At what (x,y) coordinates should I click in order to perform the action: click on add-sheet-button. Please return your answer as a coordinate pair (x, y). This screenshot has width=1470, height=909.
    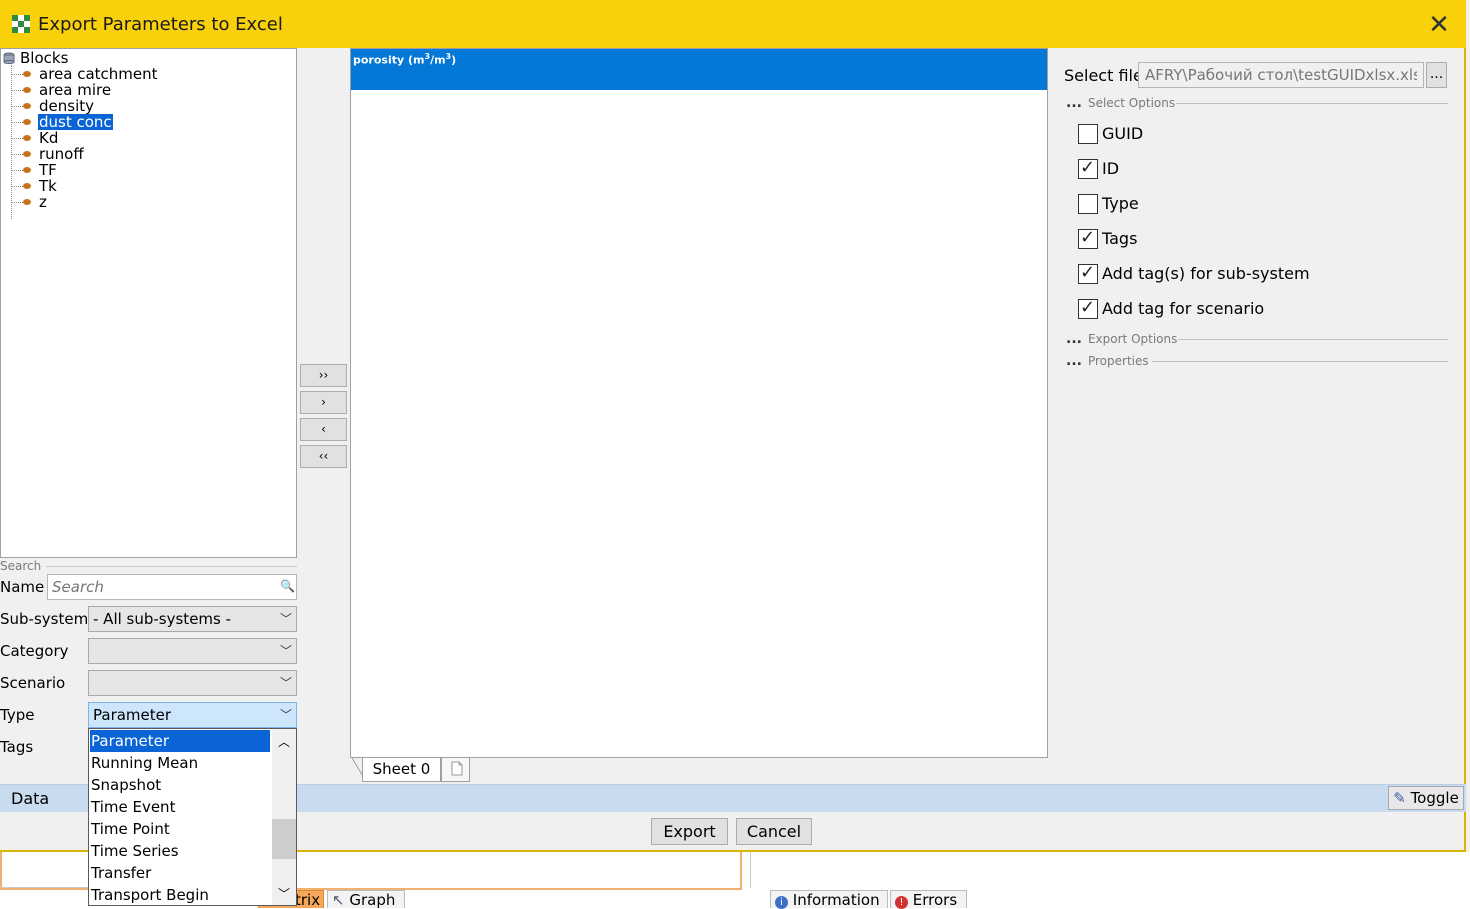
    Looking at the image, I should click on (455, 770).